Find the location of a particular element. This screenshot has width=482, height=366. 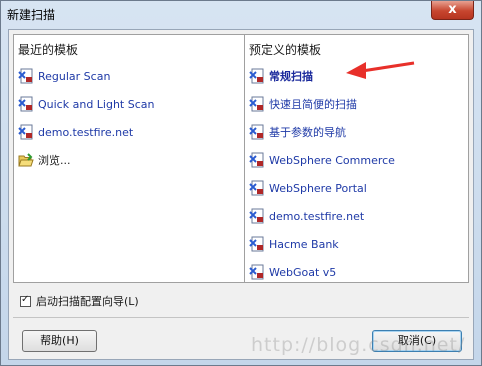

template-demo-testfire: demo.testfire.net is located at coordinates (306, 216).